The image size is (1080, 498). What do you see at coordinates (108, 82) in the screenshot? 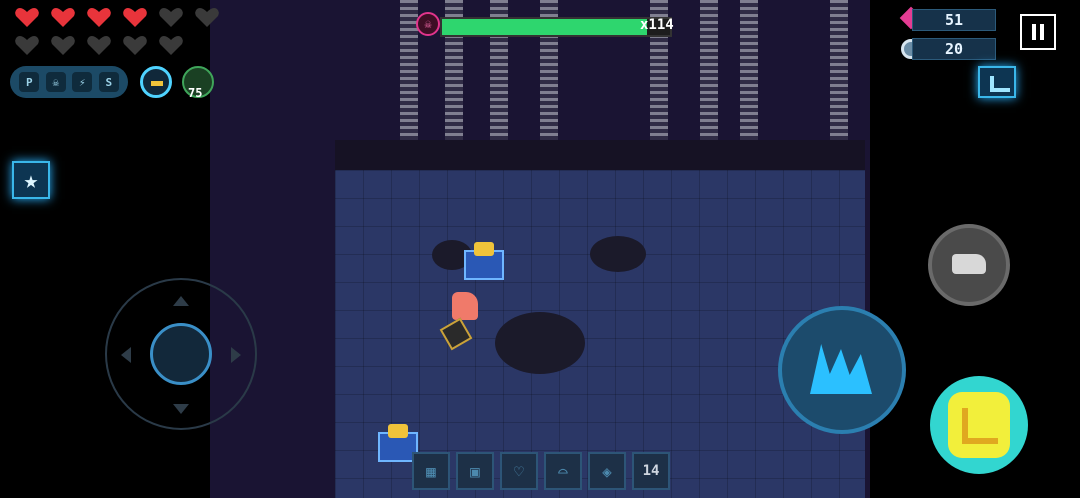
I see `buff-s: S` at bounding box center [108, 82].